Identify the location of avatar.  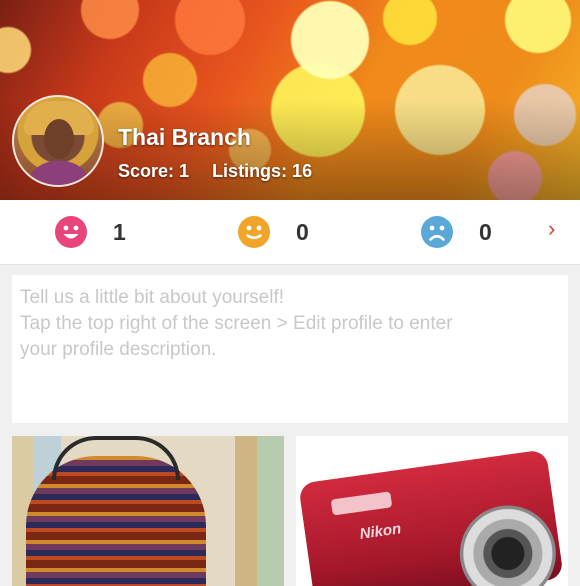
(58, 141).